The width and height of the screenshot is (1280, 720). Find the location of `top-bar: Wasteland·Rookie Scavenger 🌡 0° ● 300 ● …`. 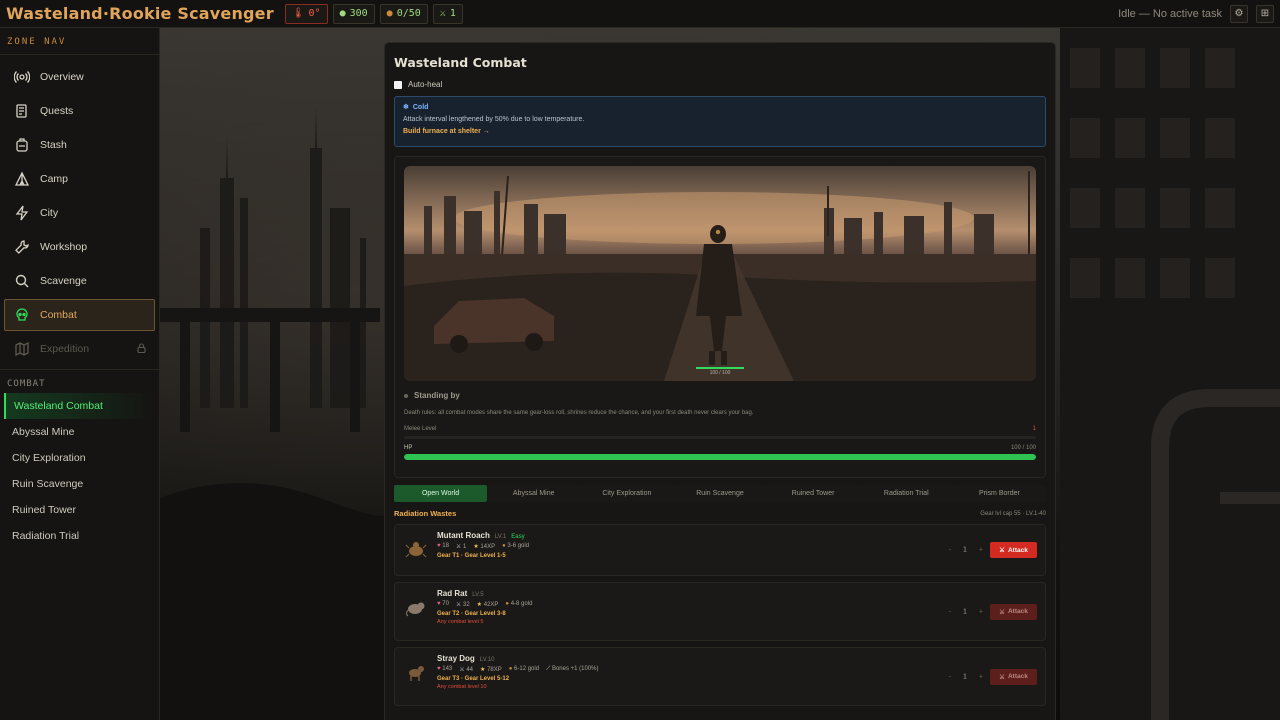

top-bar: Wasteland·Rookie Scavenger 🌡 0° ● 300 ● … is located at coordinates (640, 14).